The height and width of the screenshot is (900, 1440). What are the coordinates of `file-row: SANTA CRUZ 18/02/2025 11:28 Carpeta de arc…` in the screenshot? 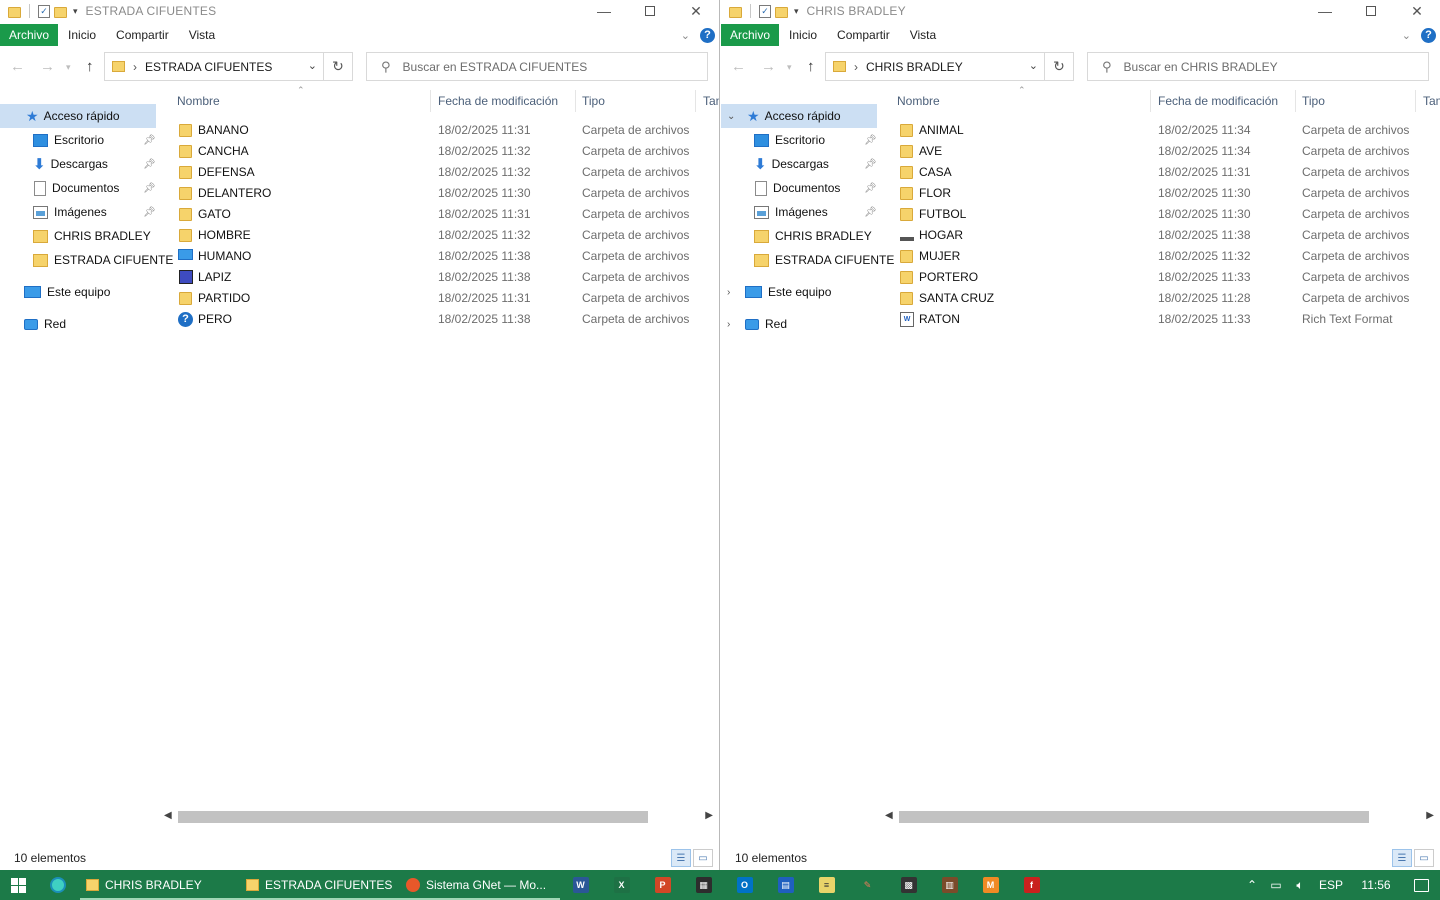 It's located at (1159, 298).